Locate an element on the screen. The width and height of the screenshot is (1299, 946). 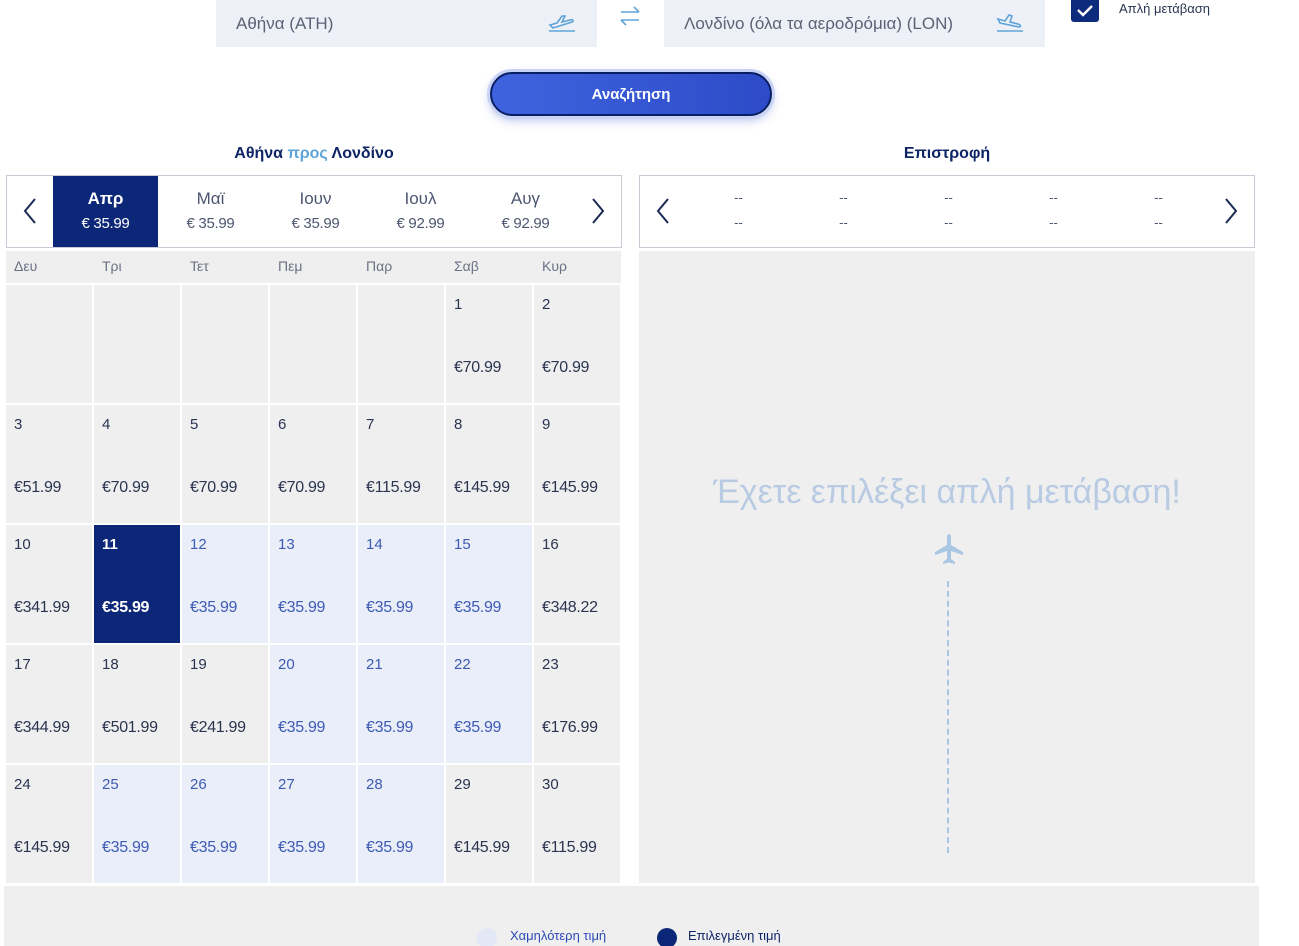
calendar-day: 11 €35.99 is located at coordinates (137, 584).